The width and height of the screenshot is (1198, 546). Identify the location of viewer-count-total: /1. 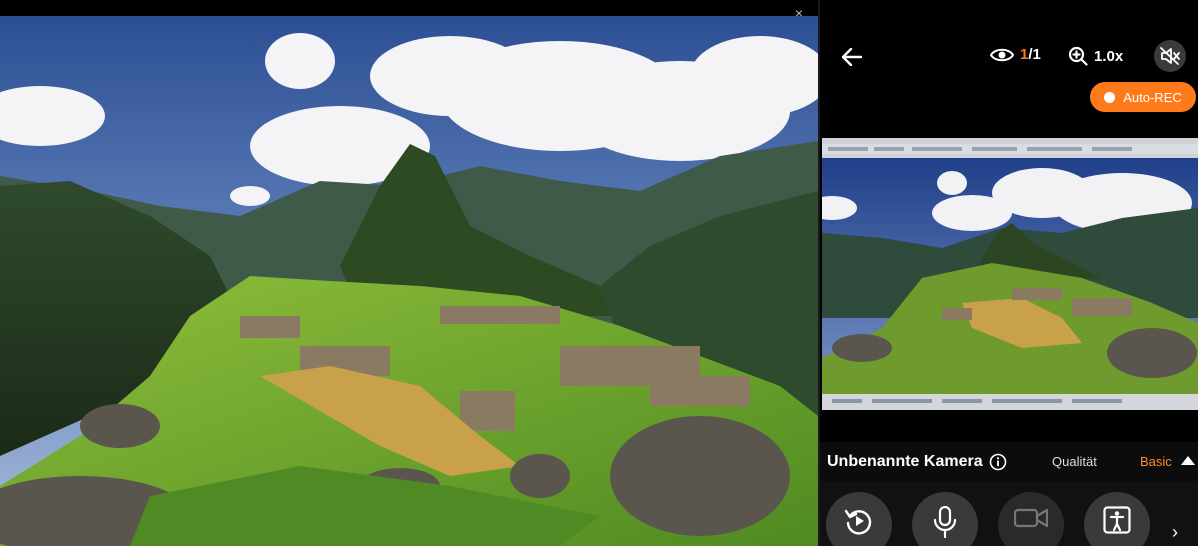
(1034, 54).